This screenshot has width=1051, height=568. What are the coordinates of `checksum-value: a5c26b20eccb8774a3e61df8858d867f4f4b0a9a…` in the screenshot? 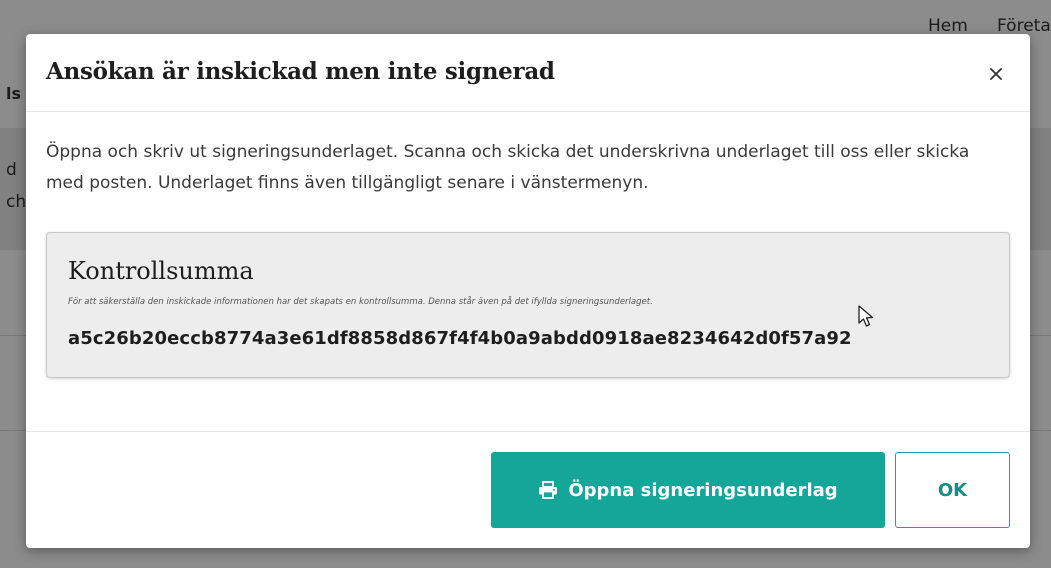 It's located at (460, 338).